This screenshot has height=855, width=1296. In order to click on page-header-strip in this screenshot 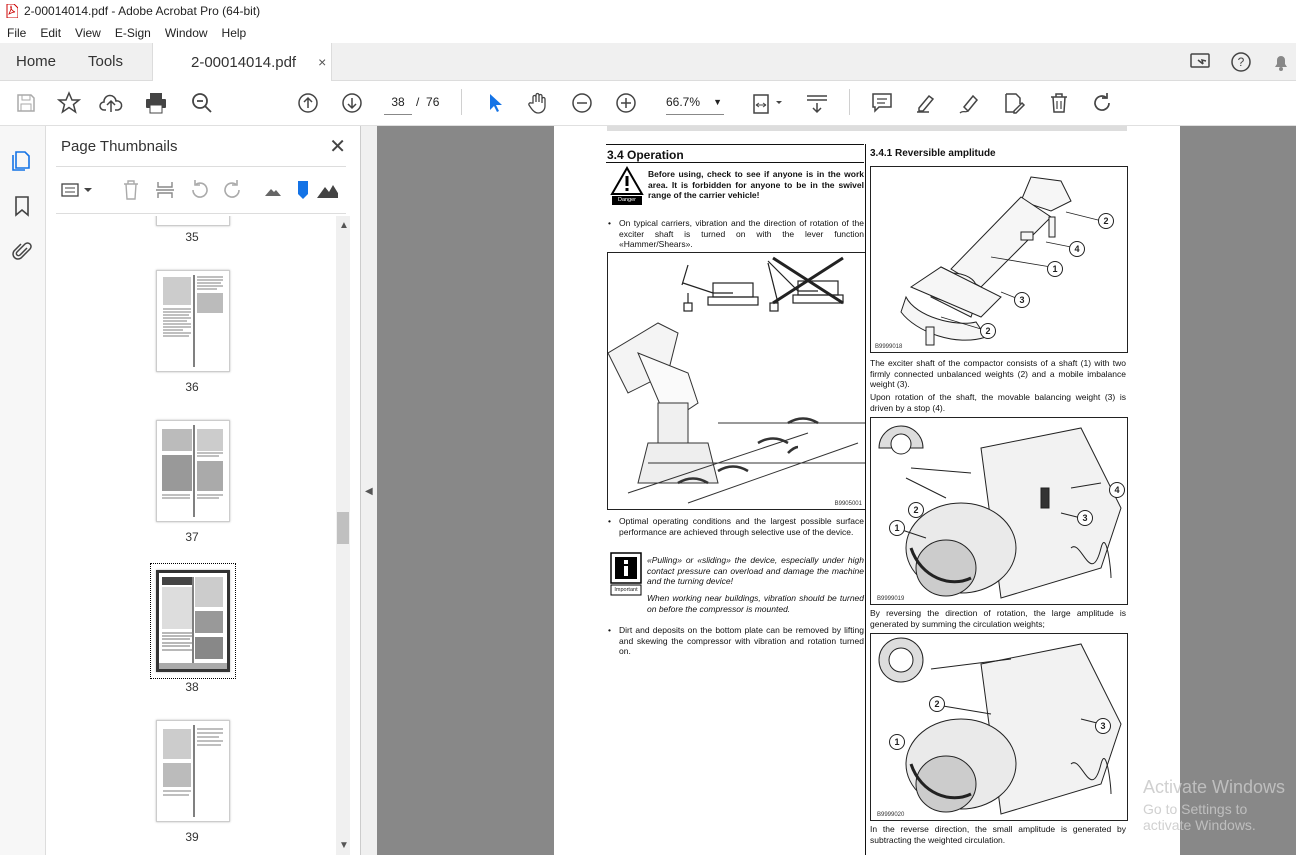, I will do `click(867, 128)`.